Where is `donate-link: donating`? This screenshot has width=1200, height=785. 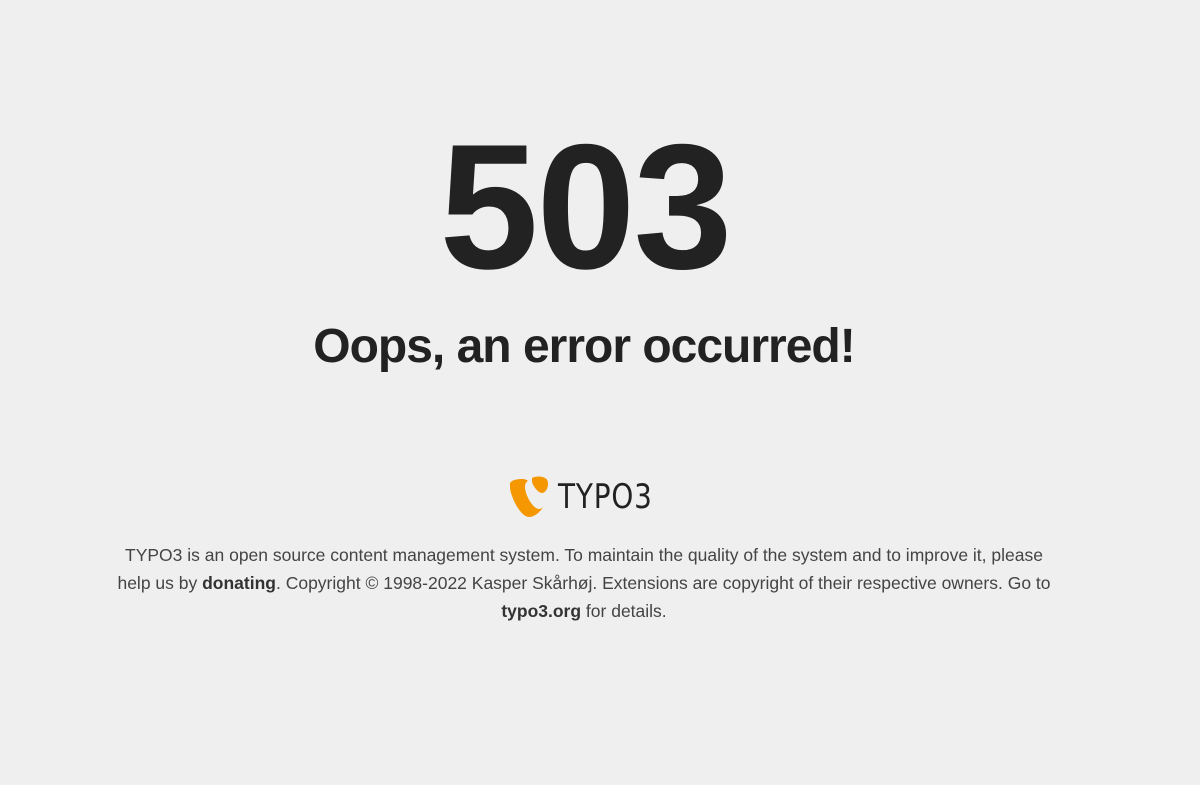 donate-link: donating is located at coordinates (239, 583).